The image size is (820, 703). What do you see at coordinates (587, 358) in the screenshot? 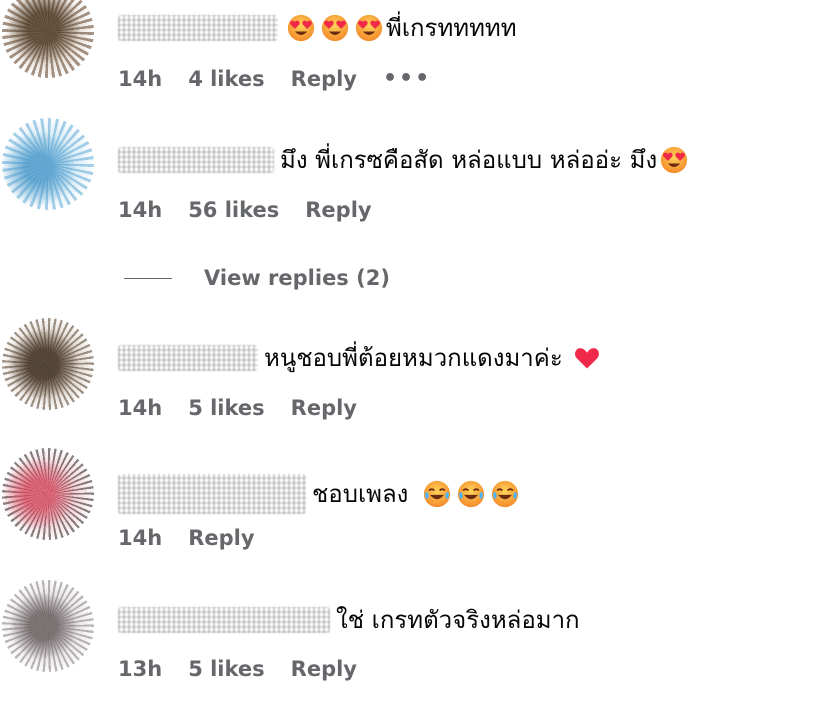
I see `red-heart-icon` at bounding box center [587, 358].